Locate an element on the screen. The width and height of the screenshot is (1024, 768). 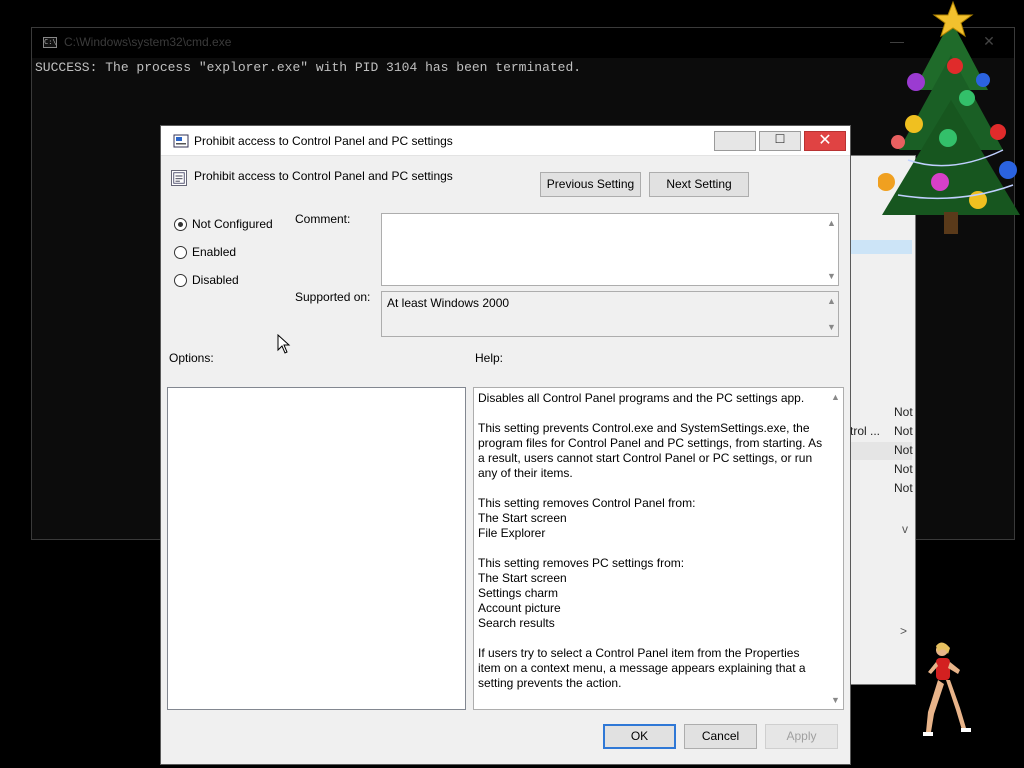
supported-on-value: At least Windows 2000 is located at coordinates (448, 303).